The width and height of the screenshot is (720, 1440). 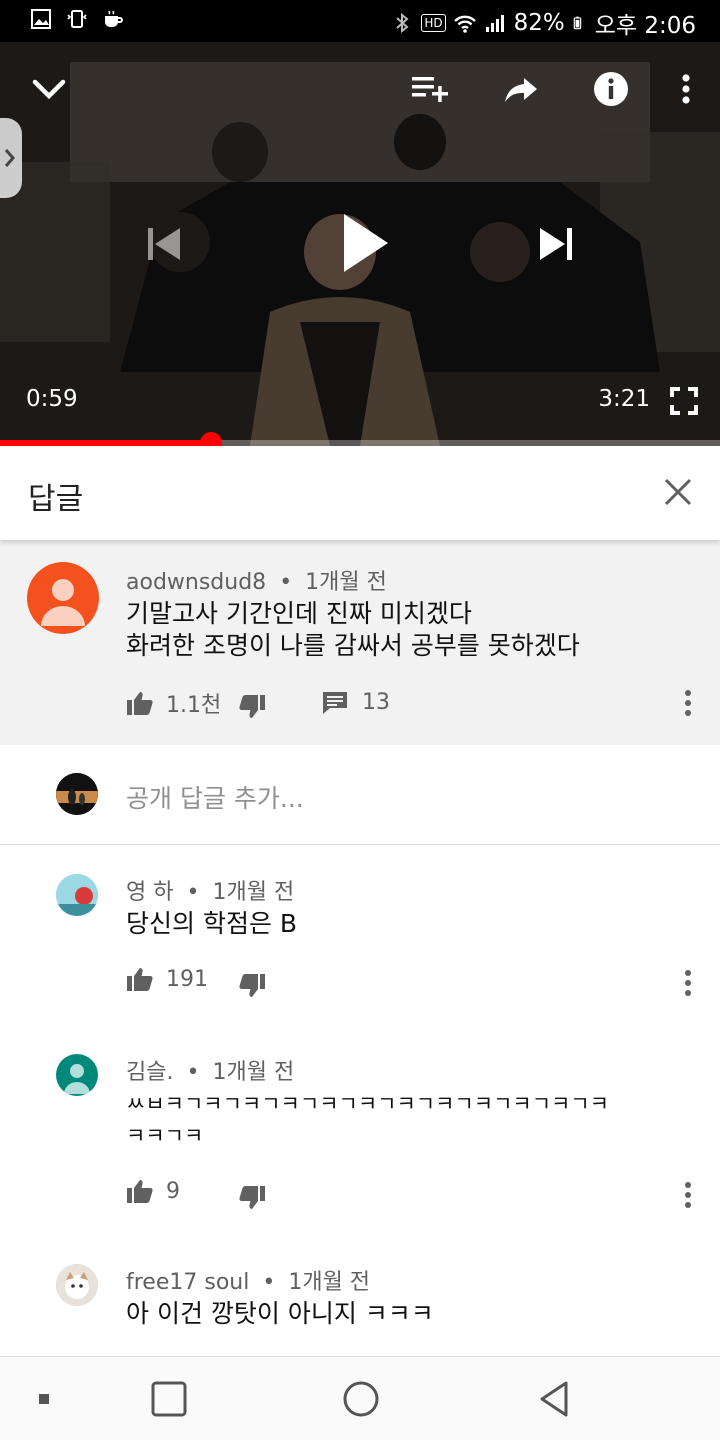 What do you see at coordinates (194, 705) in the screenshot?
I see `like-count: 1.1천` at bounding box center [194, 705].